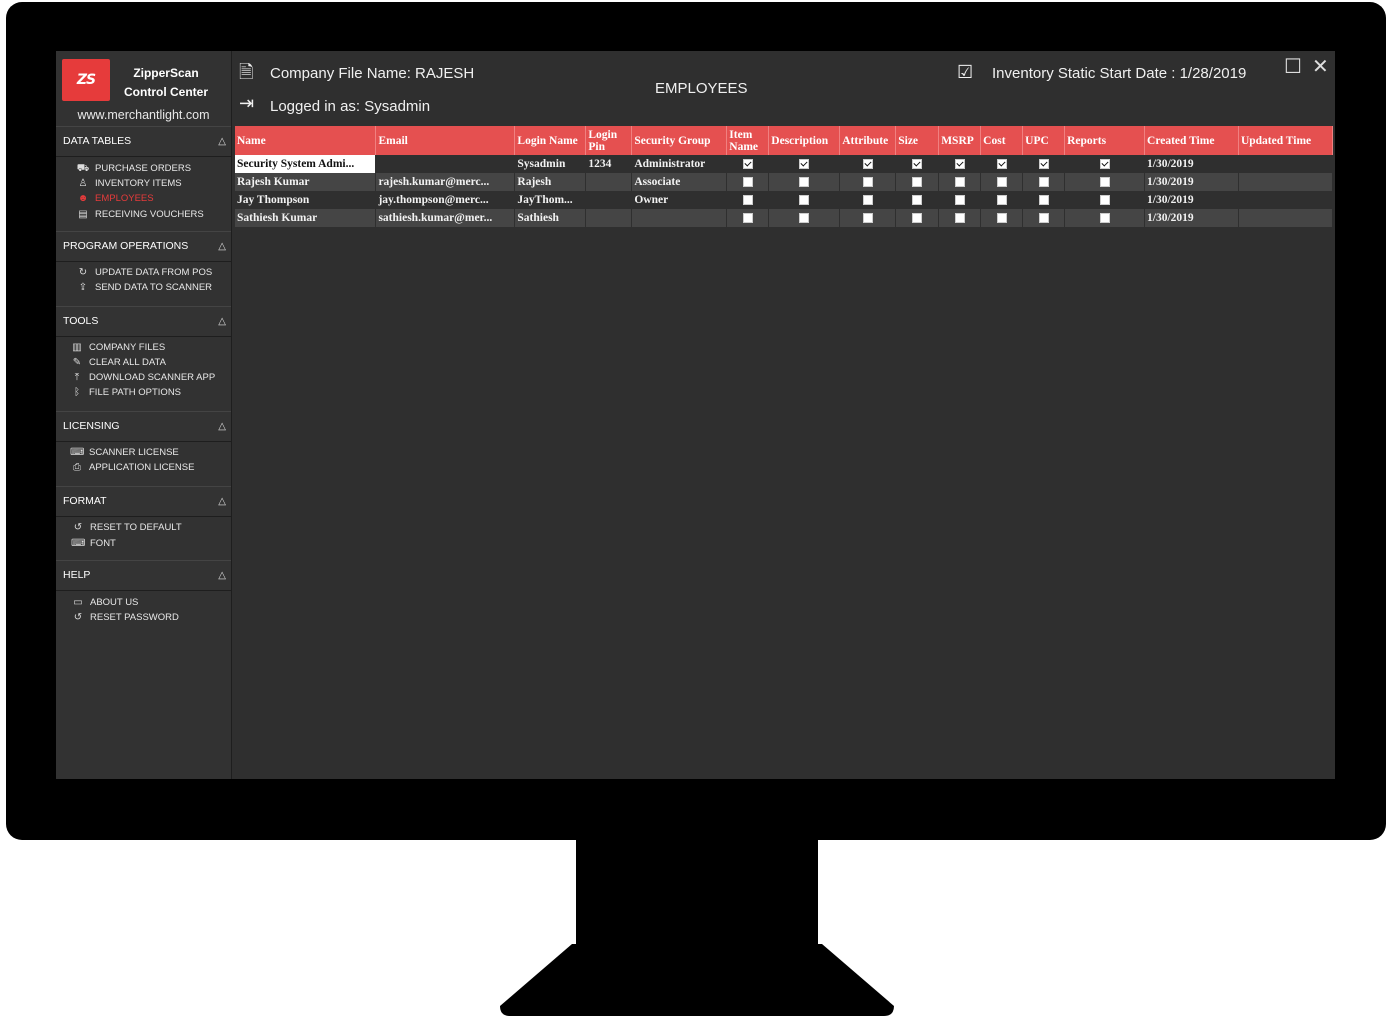 This screenshot has width=1391, height=1019. Describe the element at coordinates (679, 200) in the screenshot. I see `cell-group: Owner` at that location.